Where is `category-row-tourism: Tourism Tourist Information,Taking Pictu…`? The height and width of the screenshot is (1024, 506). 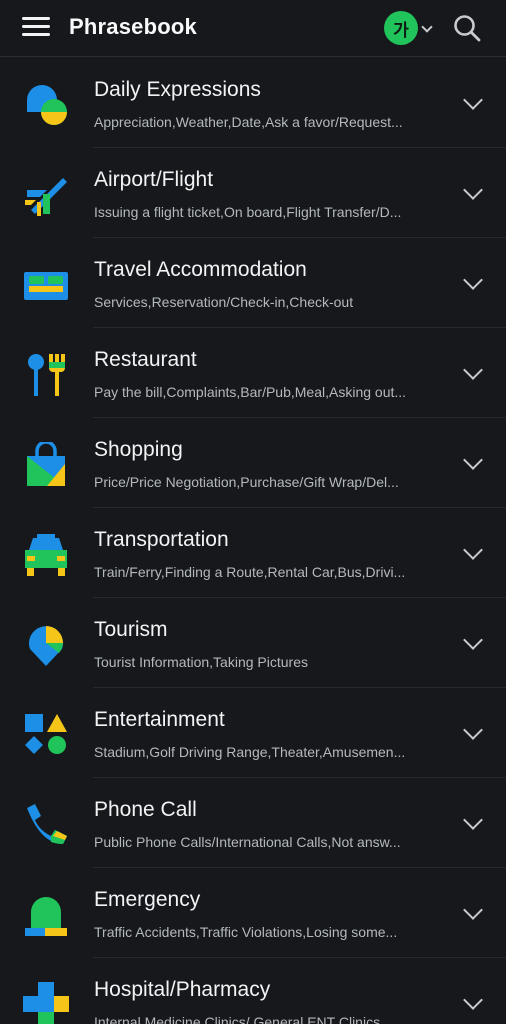 category-row-tourism: Tourism Tourist Information,Taking Pictu… is located at coordinates (253, 643).